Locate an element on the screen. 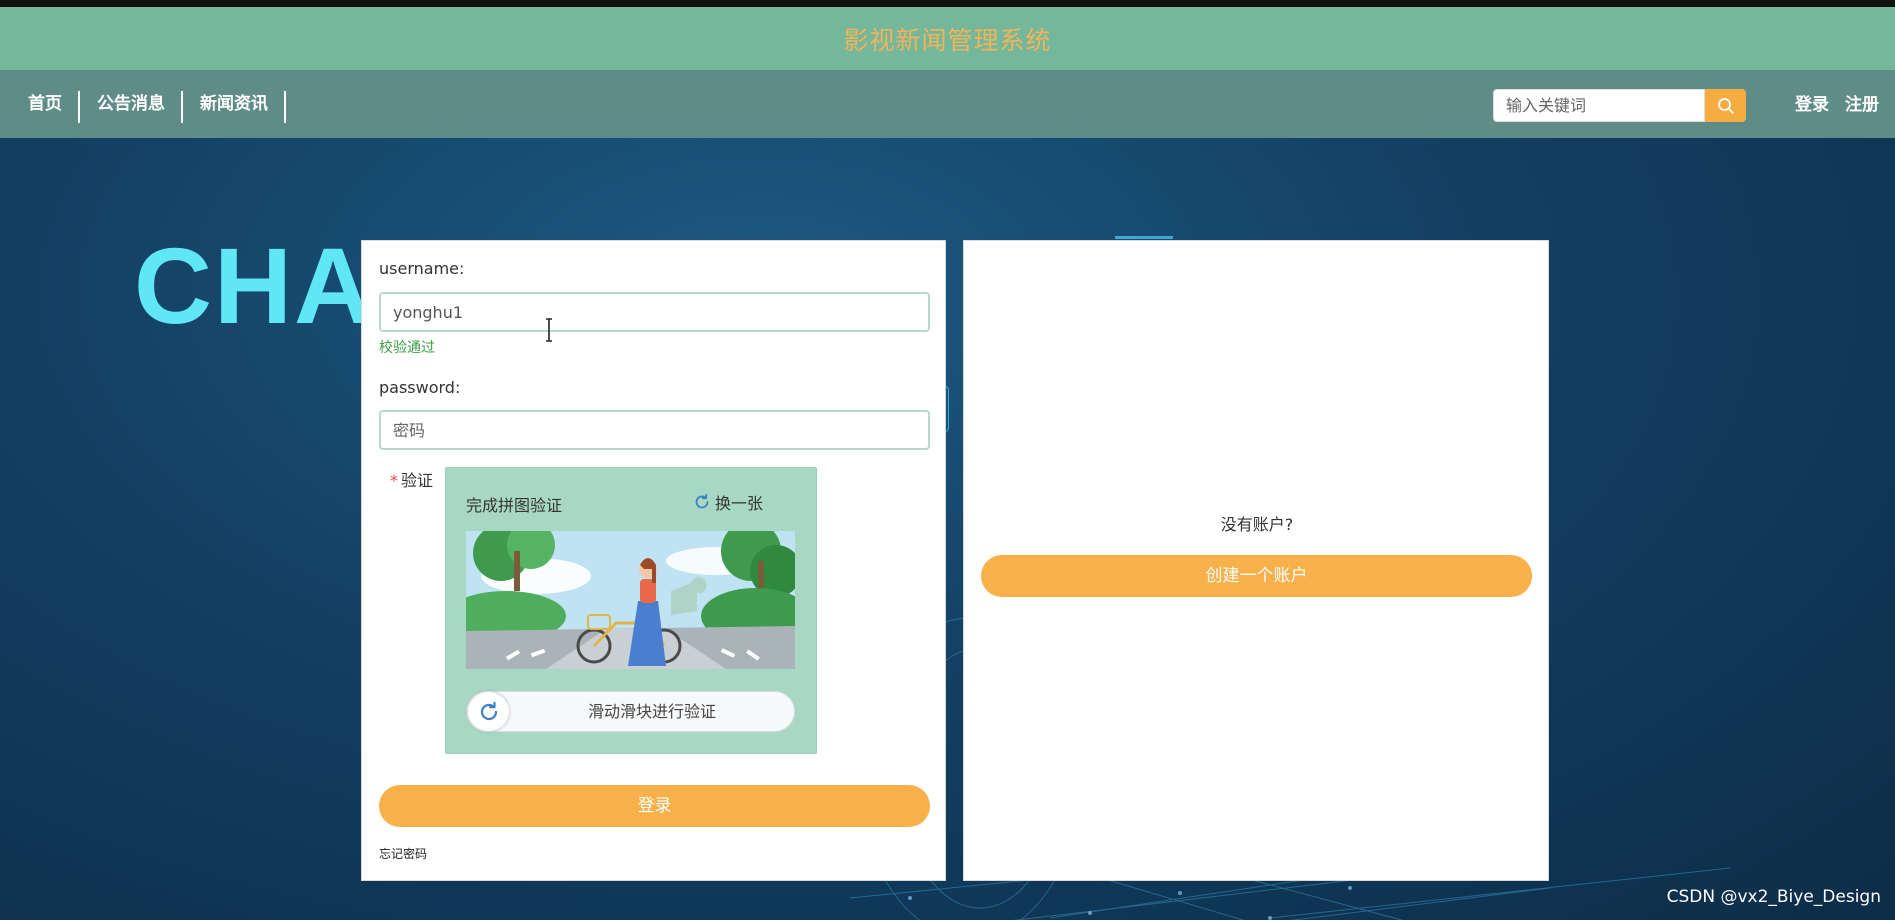  verify-label: * 验证 is located at coordinates (411, 479).